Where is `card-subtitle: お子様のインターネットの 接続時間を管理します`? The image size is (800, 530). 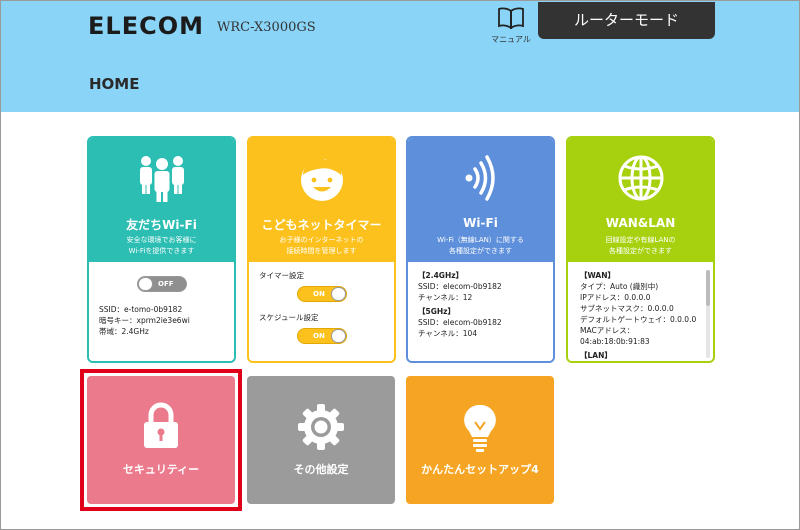 card-subtitle: お子様のインターネットの 接続時間を管理します is located at coordinates (321, 246).